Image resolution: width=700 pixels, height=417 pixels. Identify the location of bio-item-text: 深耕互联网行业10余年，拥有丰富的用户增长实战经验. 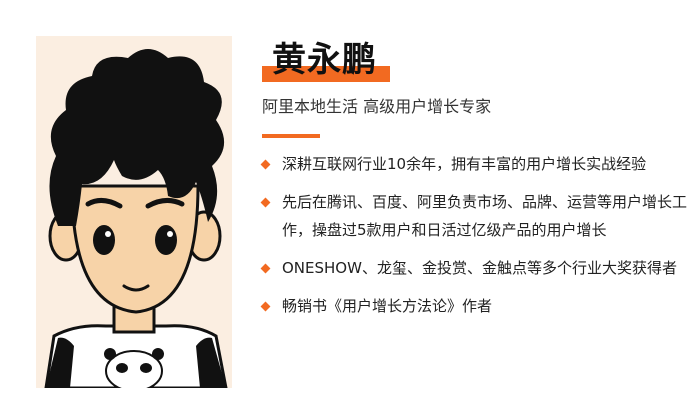
(464, 164).